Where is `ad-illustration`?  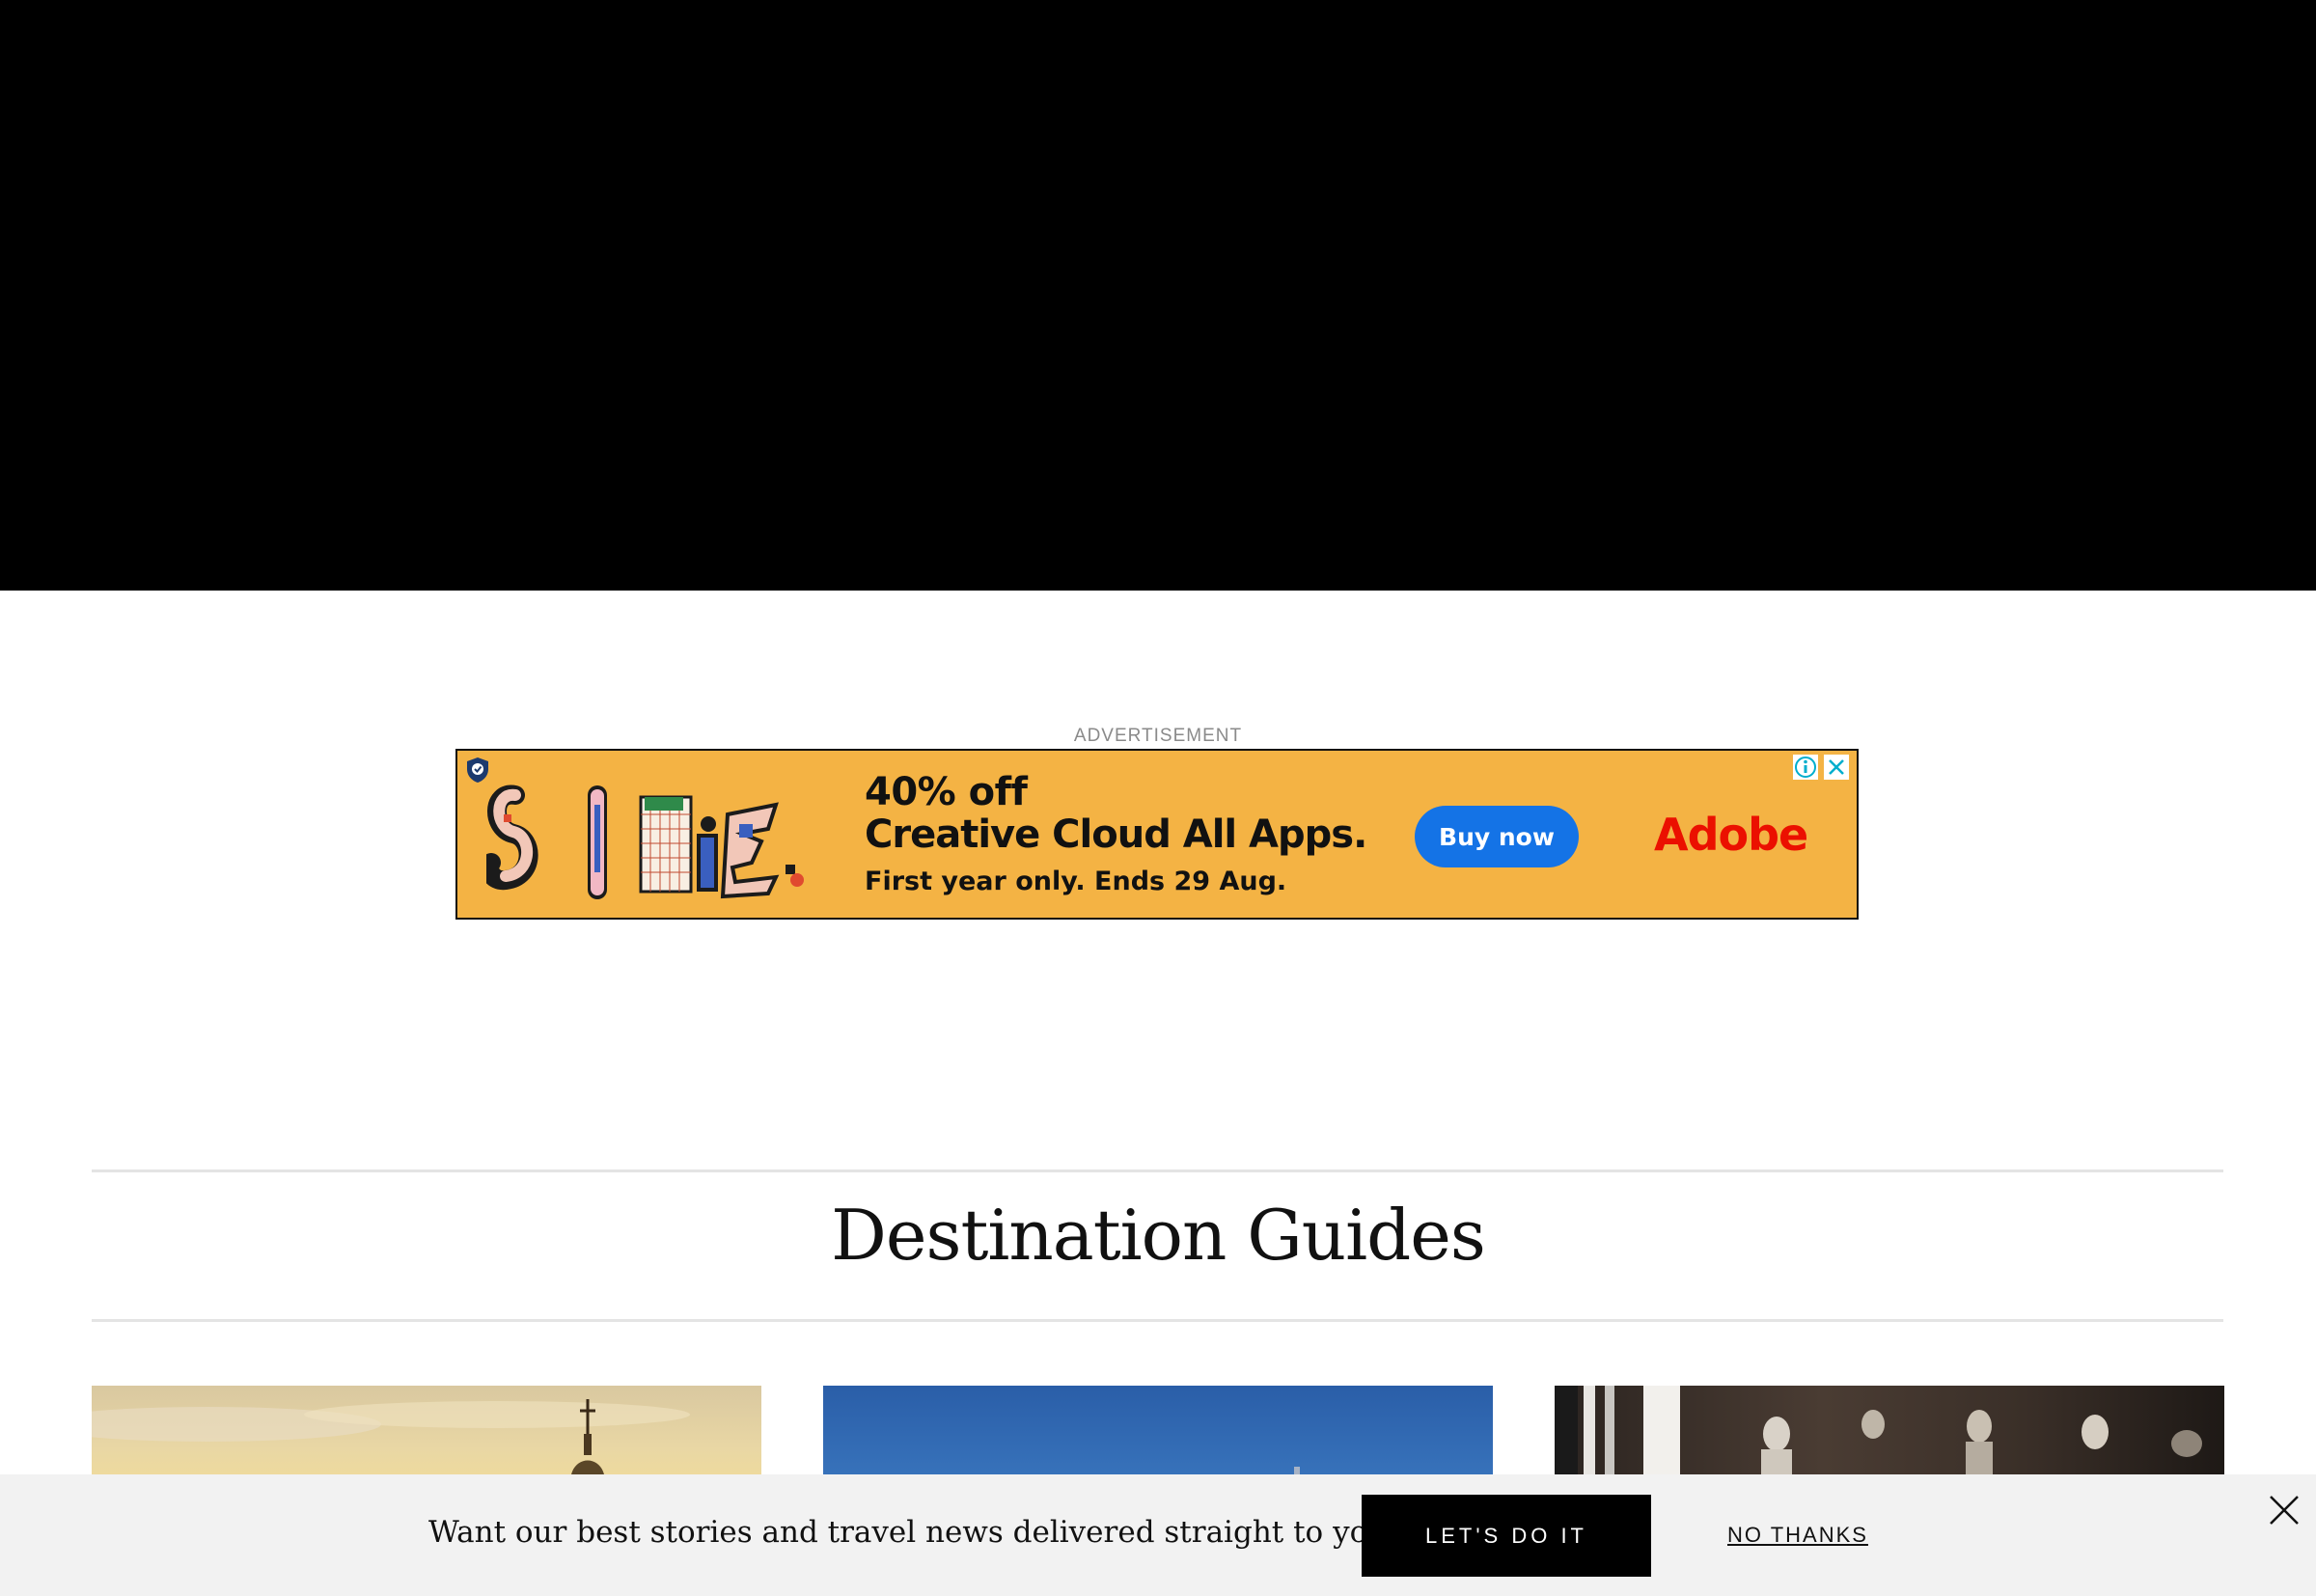 ad-illustration is located at coordinates (645, 842).